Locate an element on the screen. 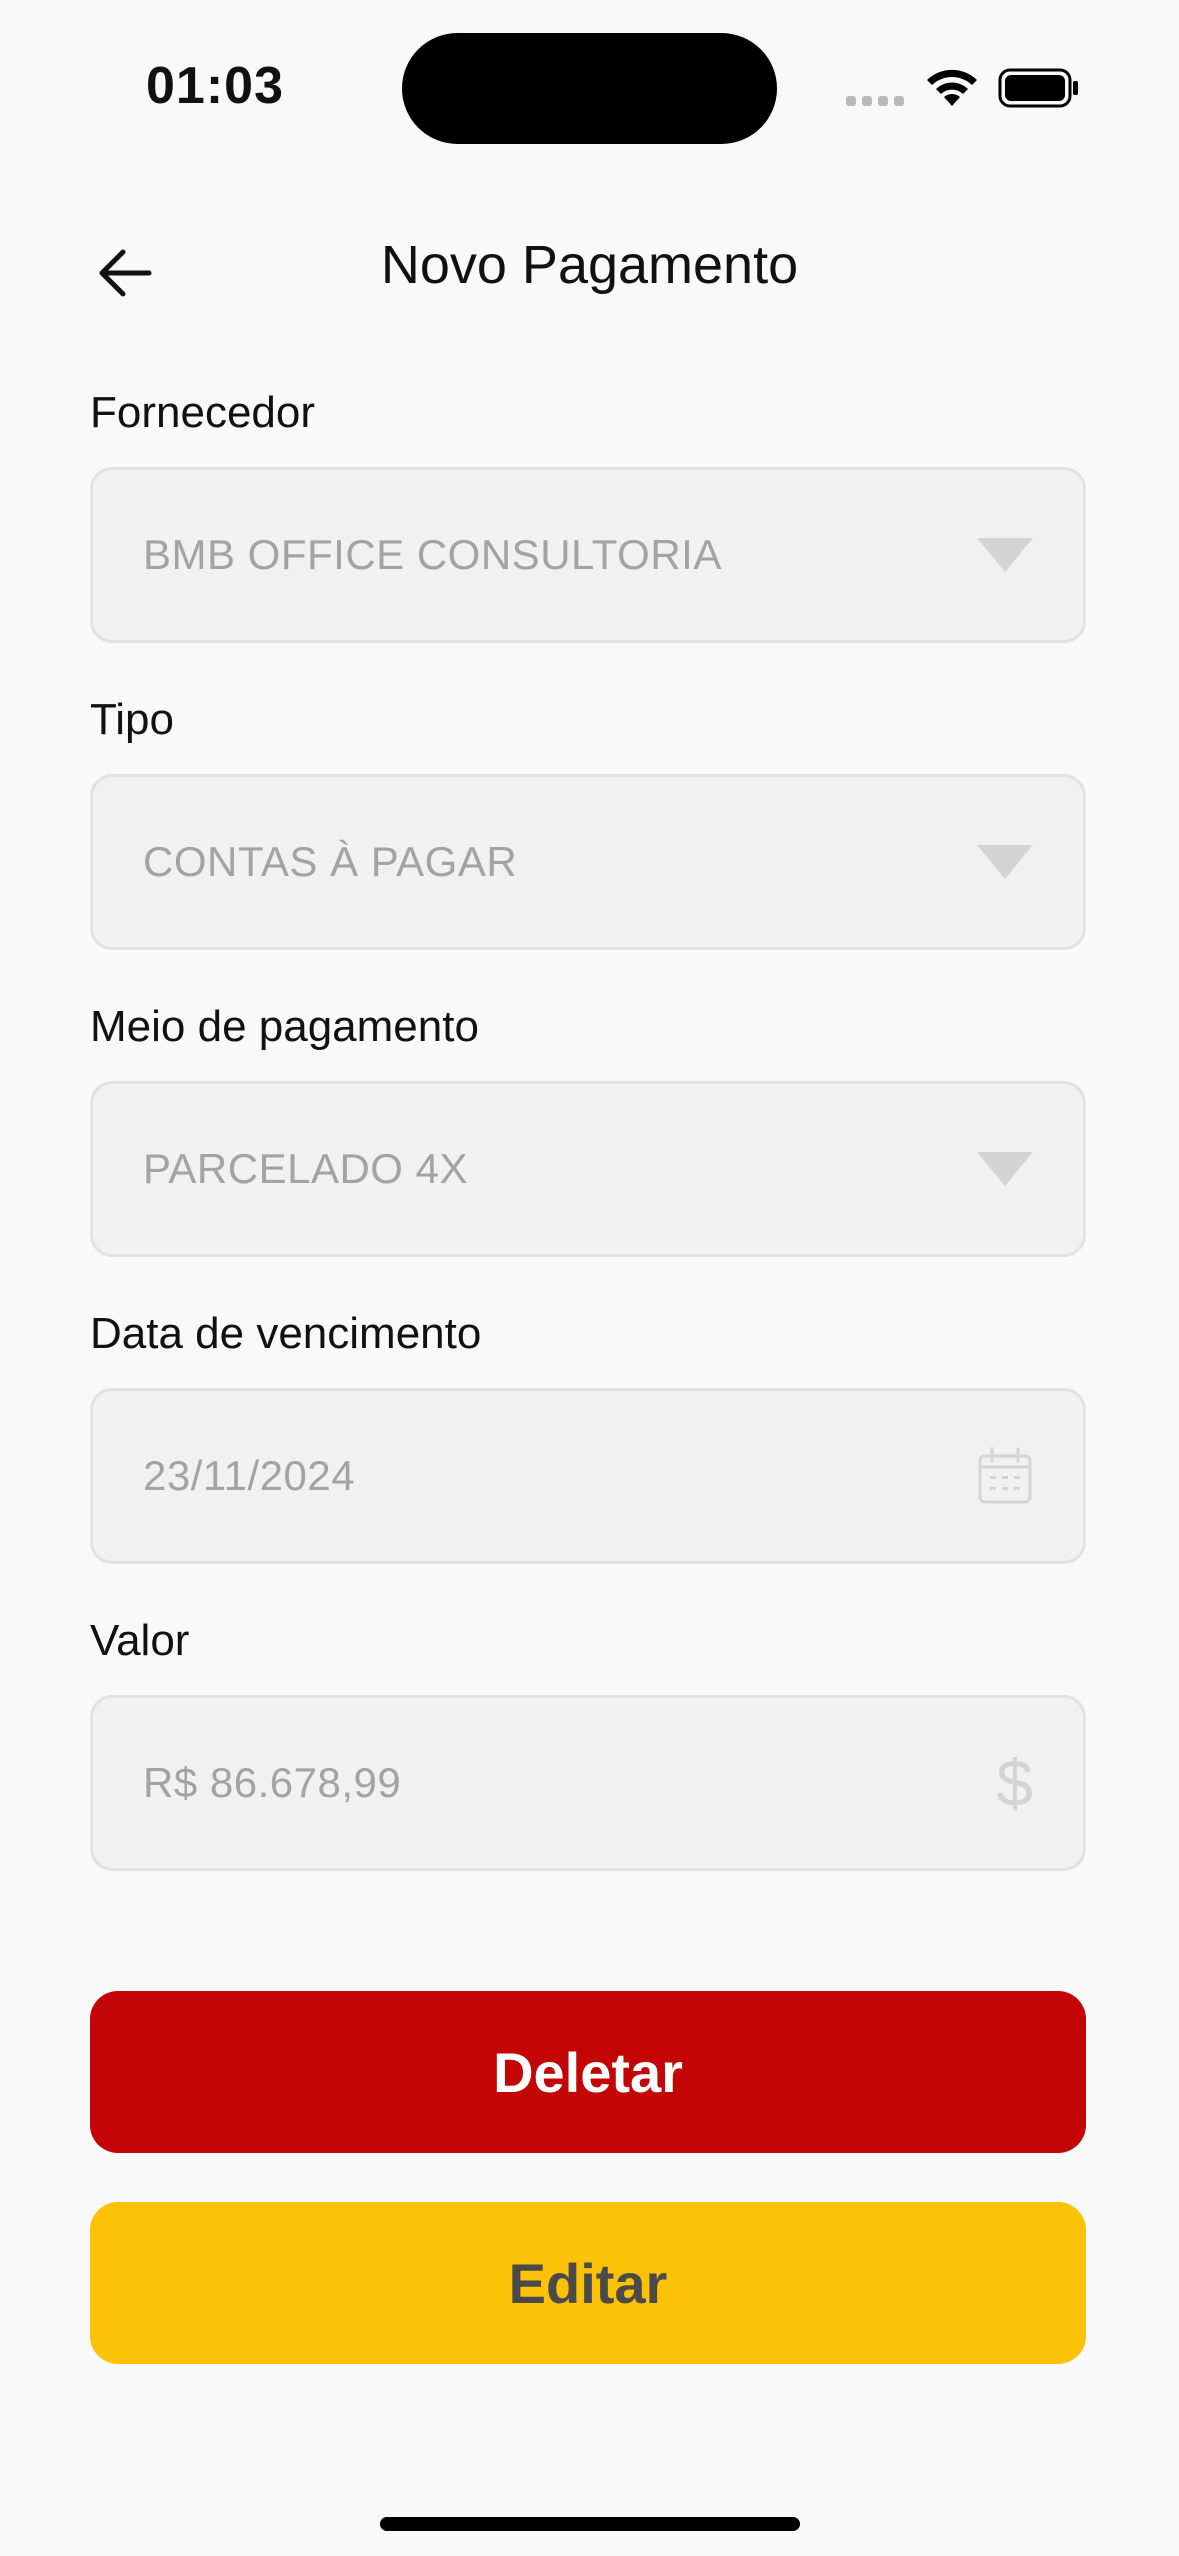  fornecedor-select: BMB OFFICE CONSULTORIA is located at coordinates (588, 555).